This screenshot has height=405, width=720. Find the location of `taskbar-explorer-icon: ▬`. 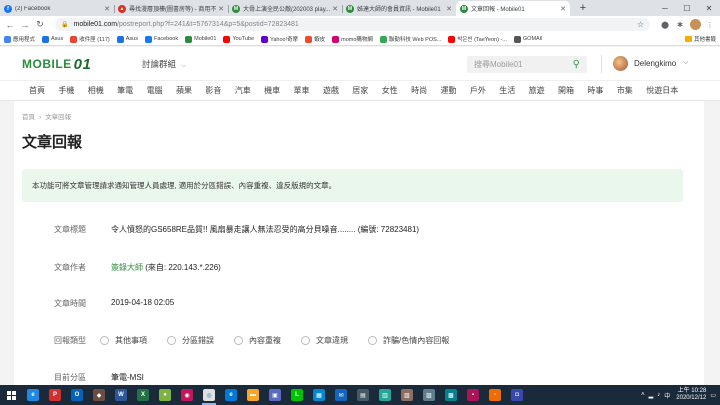

taskbar-explorer-icon: ▬ is located at coordinates (253, 395).